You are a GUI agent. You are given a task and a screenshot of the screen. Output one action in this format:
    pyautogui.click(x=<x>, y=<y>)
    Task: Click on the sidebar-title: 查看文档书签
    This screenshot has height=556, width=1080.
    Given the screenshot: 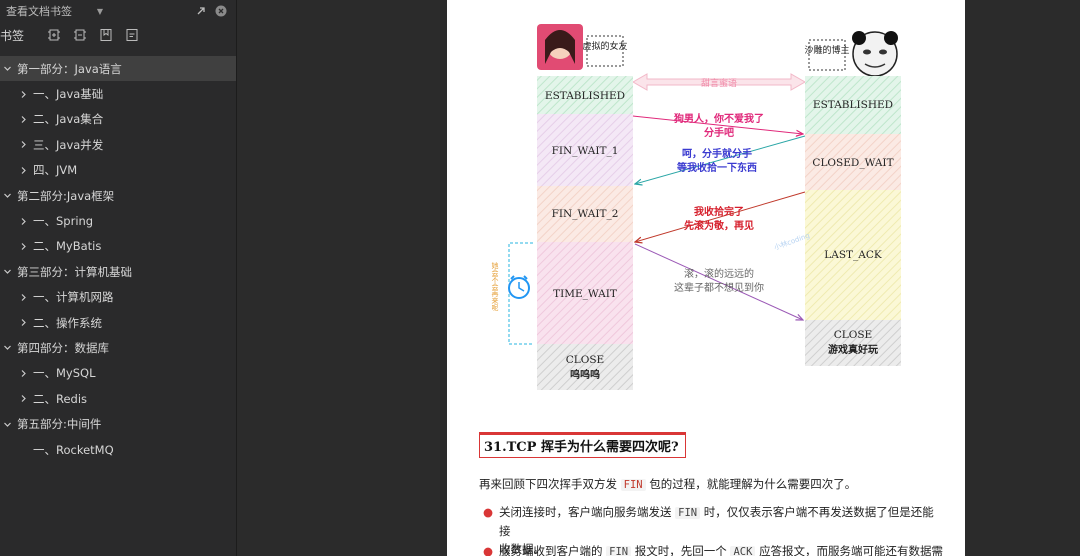 What is the action you would take?
    pyautogui.click(x=48, y=11)
    